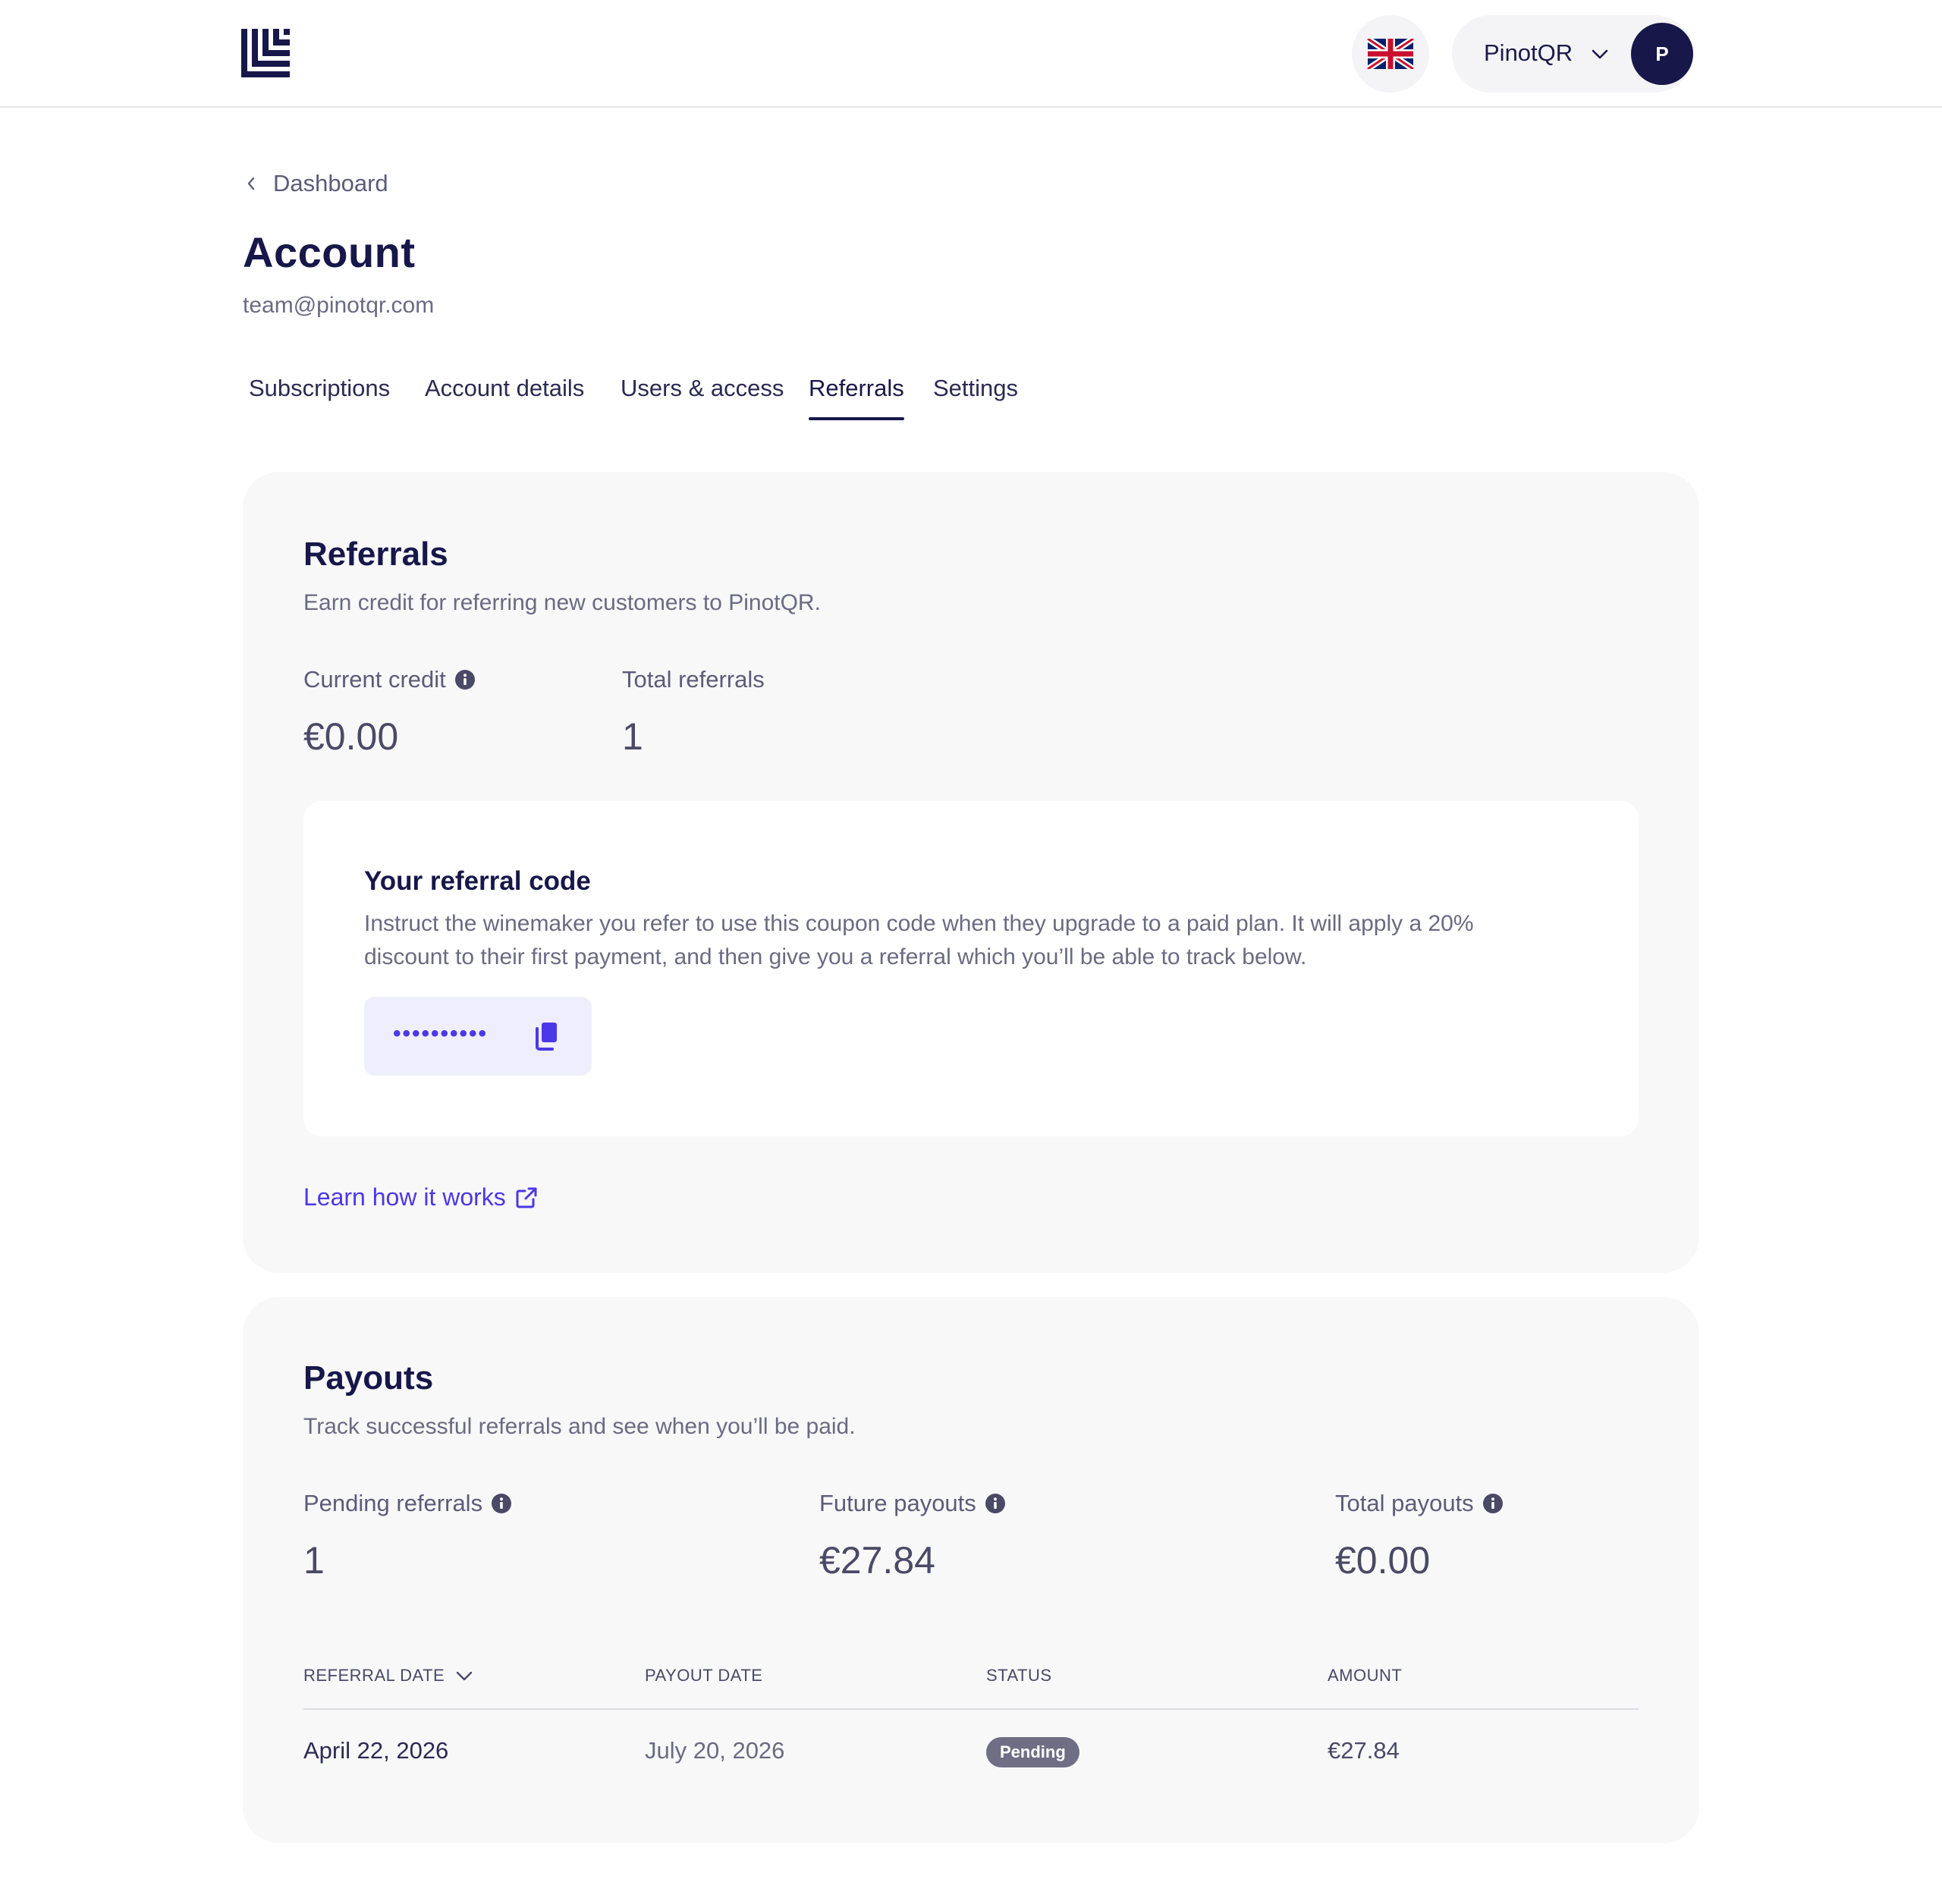 The width and height of the screenshot is (1942, 1904). Describe the element at coordinates (374, 1676) in the screenshot. I see `header-referral-date-label: REFERRAL DATE` at that location.